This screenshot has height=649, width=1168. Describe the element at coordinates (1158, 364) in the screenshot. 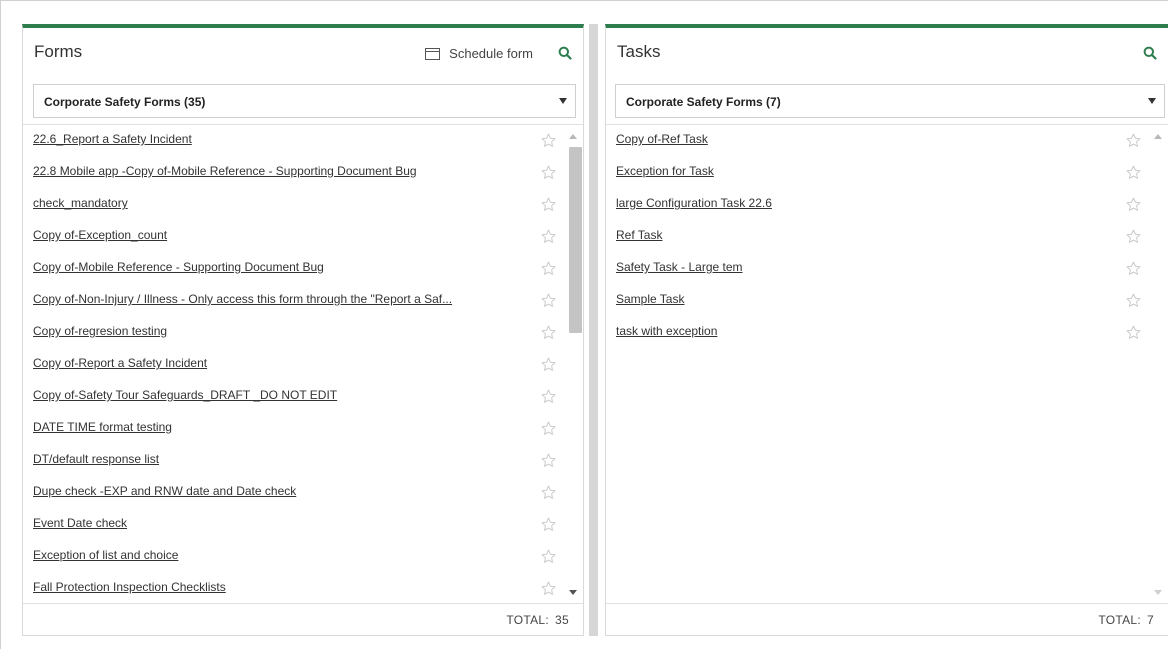

I see `tasks-scrollbar` at that location.